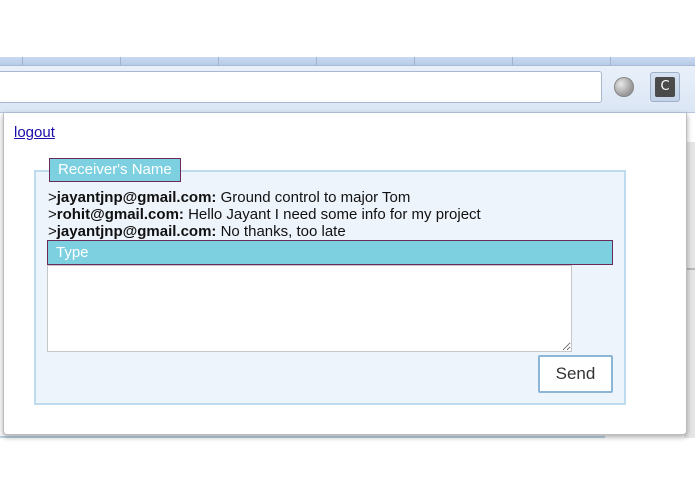  I want to click on browser-toolbar: C, so click(347, 89).